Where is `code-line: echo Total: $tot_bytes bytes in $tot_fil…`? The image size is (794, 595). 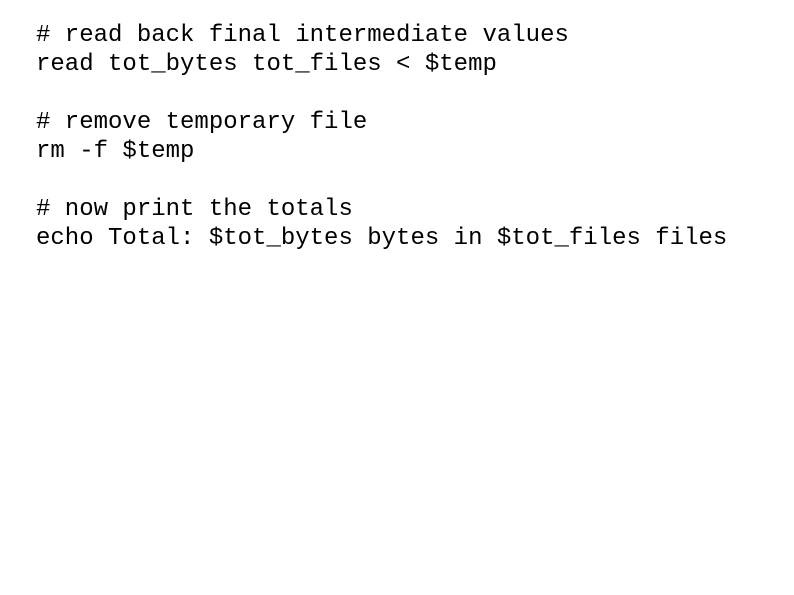
code-line: echo Total: $tot_bytes bytes in $tot_fil… is located at coordinates (382, 238).